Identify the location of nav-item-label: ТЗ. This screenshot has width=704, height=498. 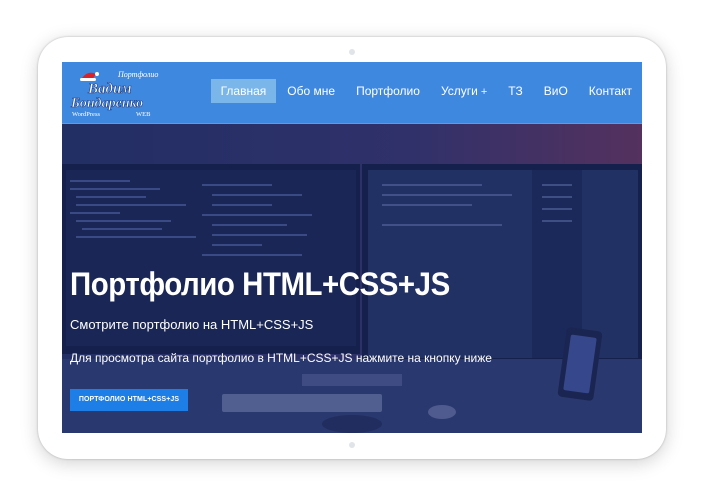
(515, 91).